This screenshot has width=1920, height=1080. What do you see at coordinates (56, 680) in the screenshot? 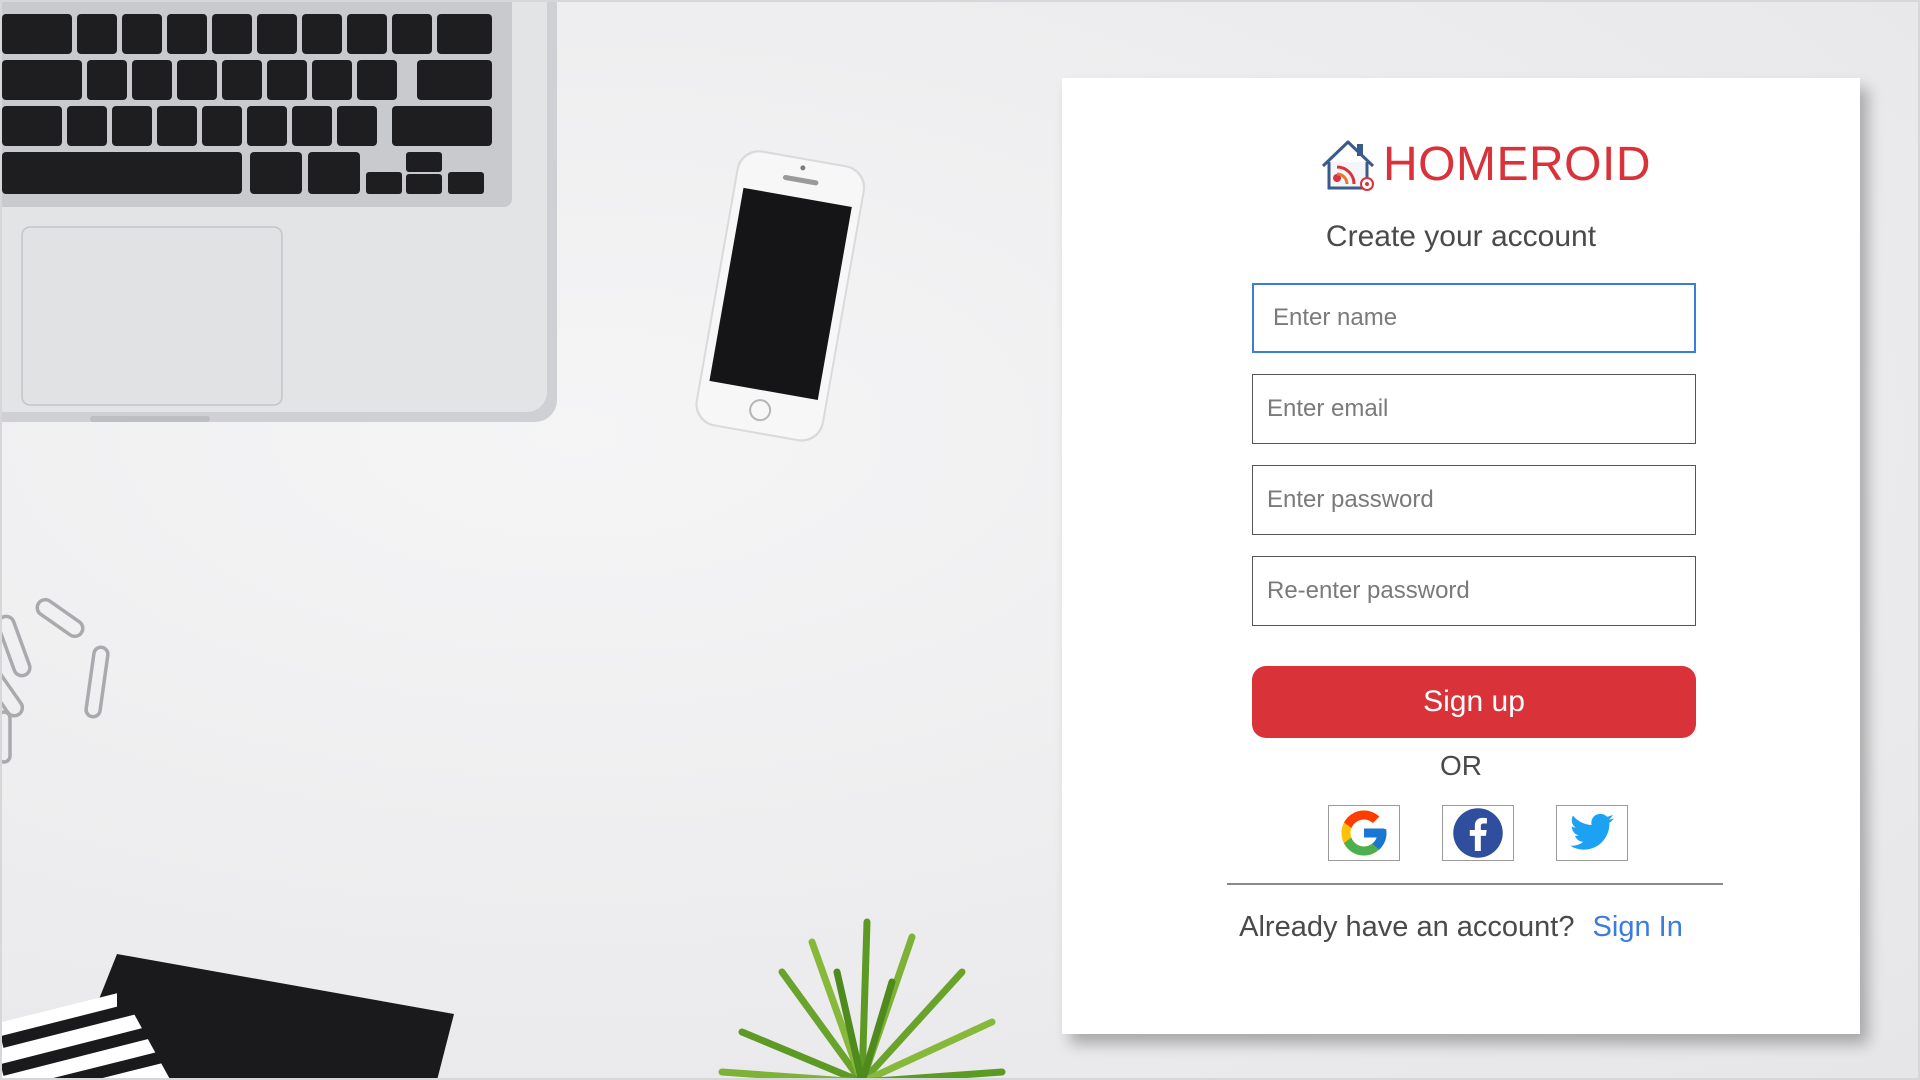
I see `paper-clips-image` at bounding box center [56, 680].